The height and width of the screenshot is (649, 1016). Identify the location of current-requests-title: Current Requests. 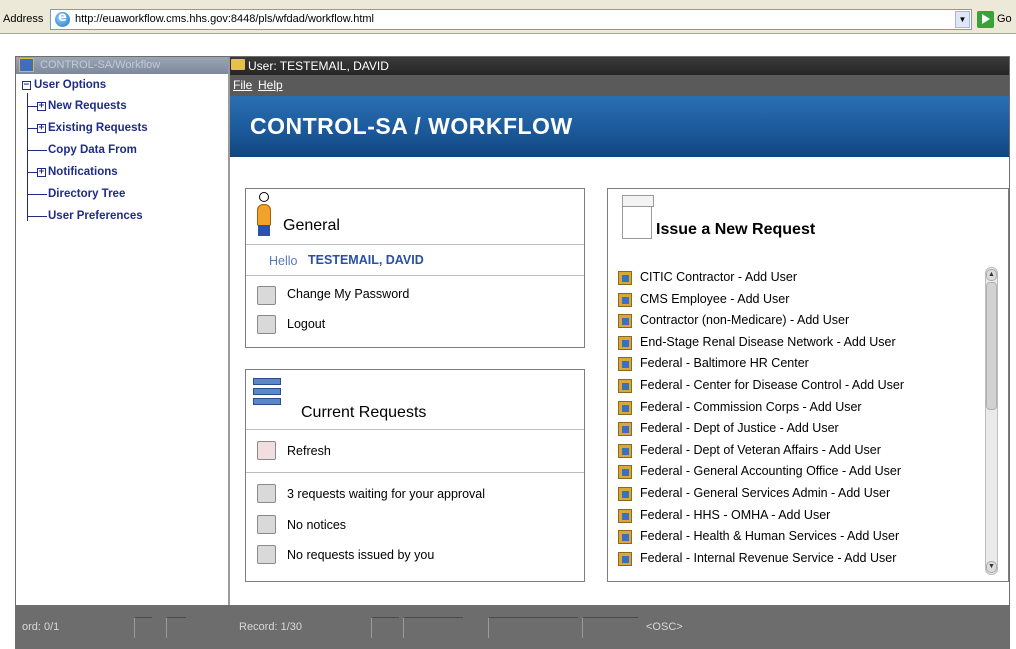
(364, 412).